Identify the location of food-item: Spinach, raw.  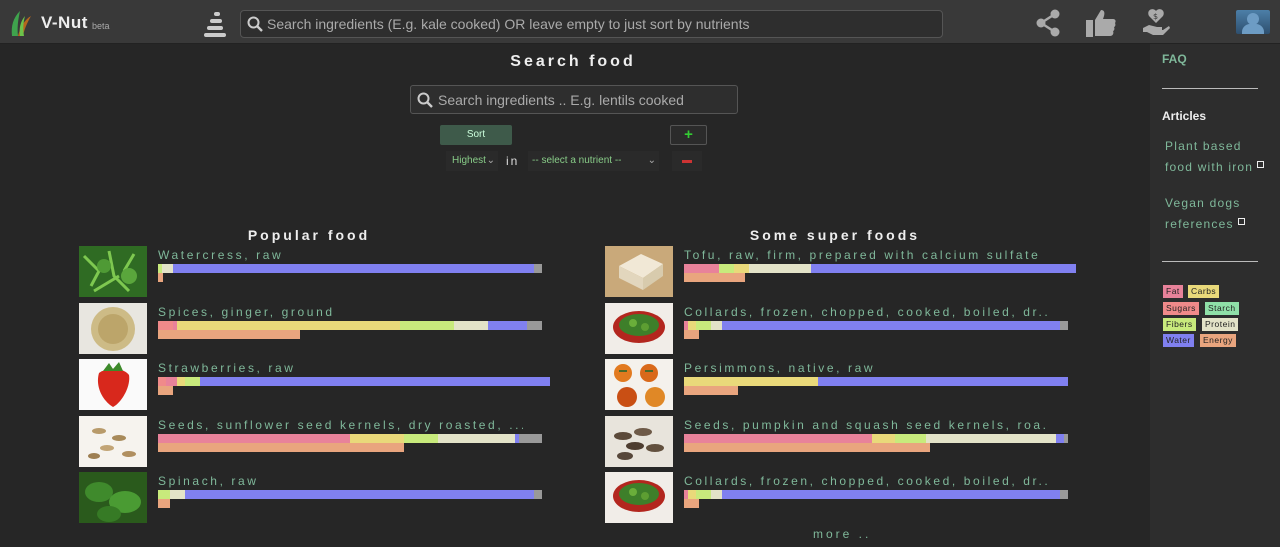
(314, 498).